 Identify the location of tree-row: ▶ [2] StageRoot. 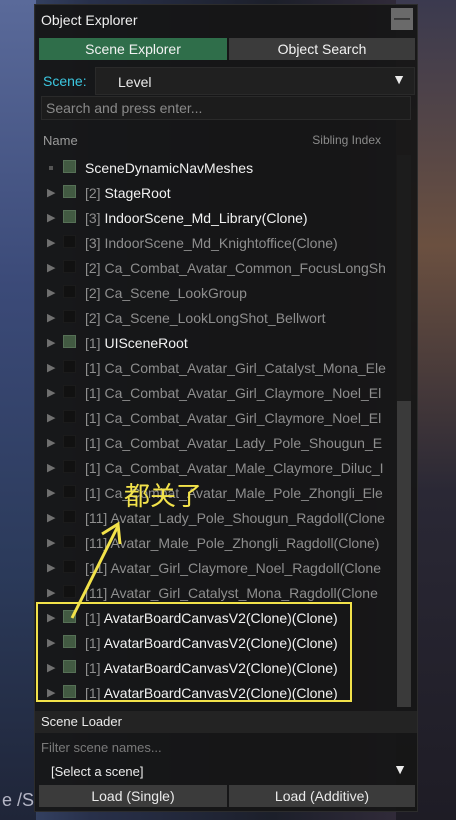
(215, 192).